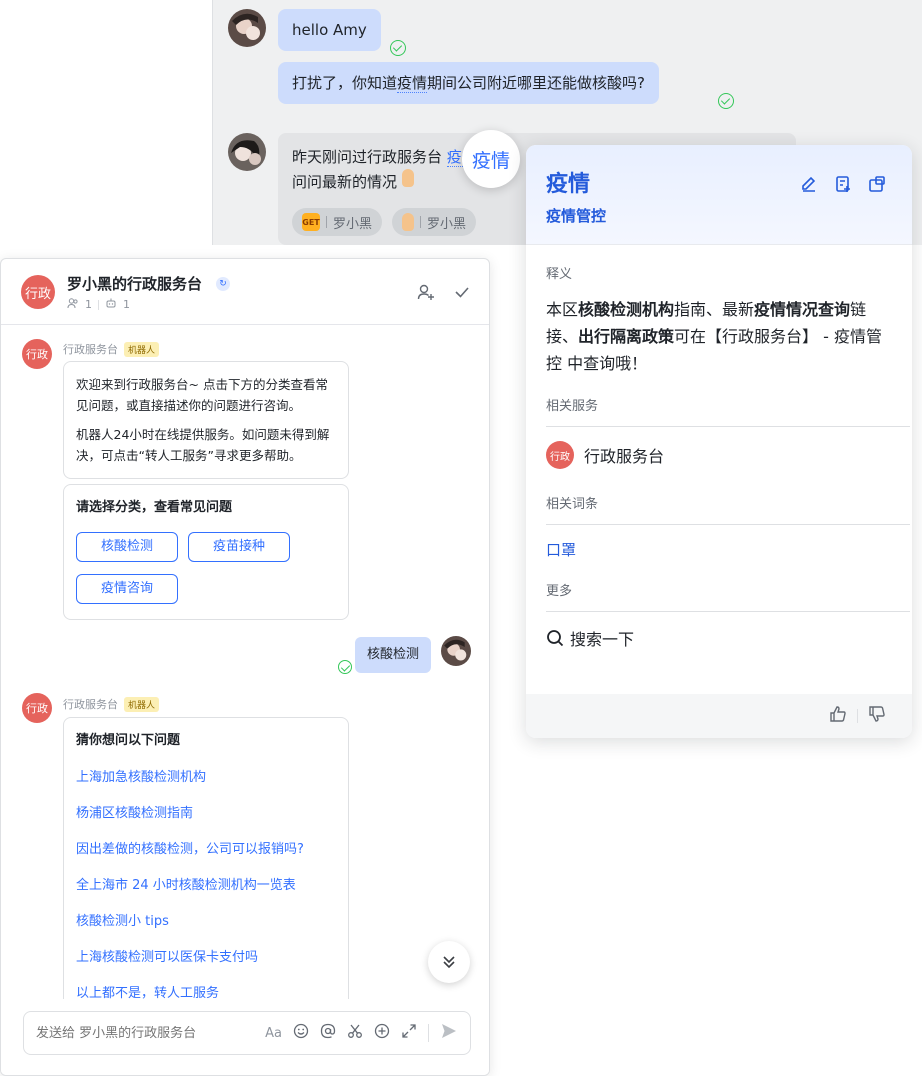  What do you see at coordinates (462, 294) in the screenshot?
I see `done-check-icon` at bounding box center [462, 294].